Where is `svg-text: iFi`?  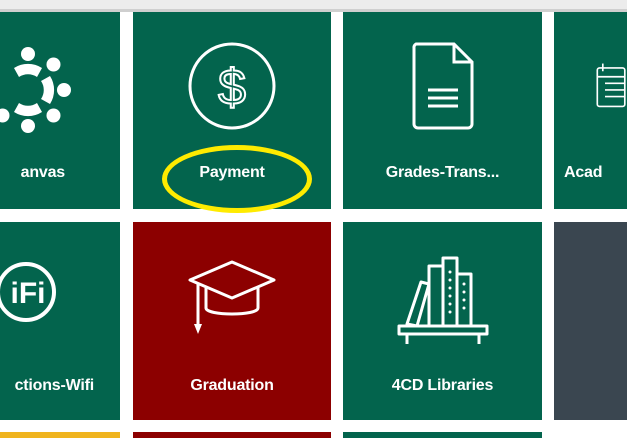
svg-text: iFi is located at coordinates (28, 293).